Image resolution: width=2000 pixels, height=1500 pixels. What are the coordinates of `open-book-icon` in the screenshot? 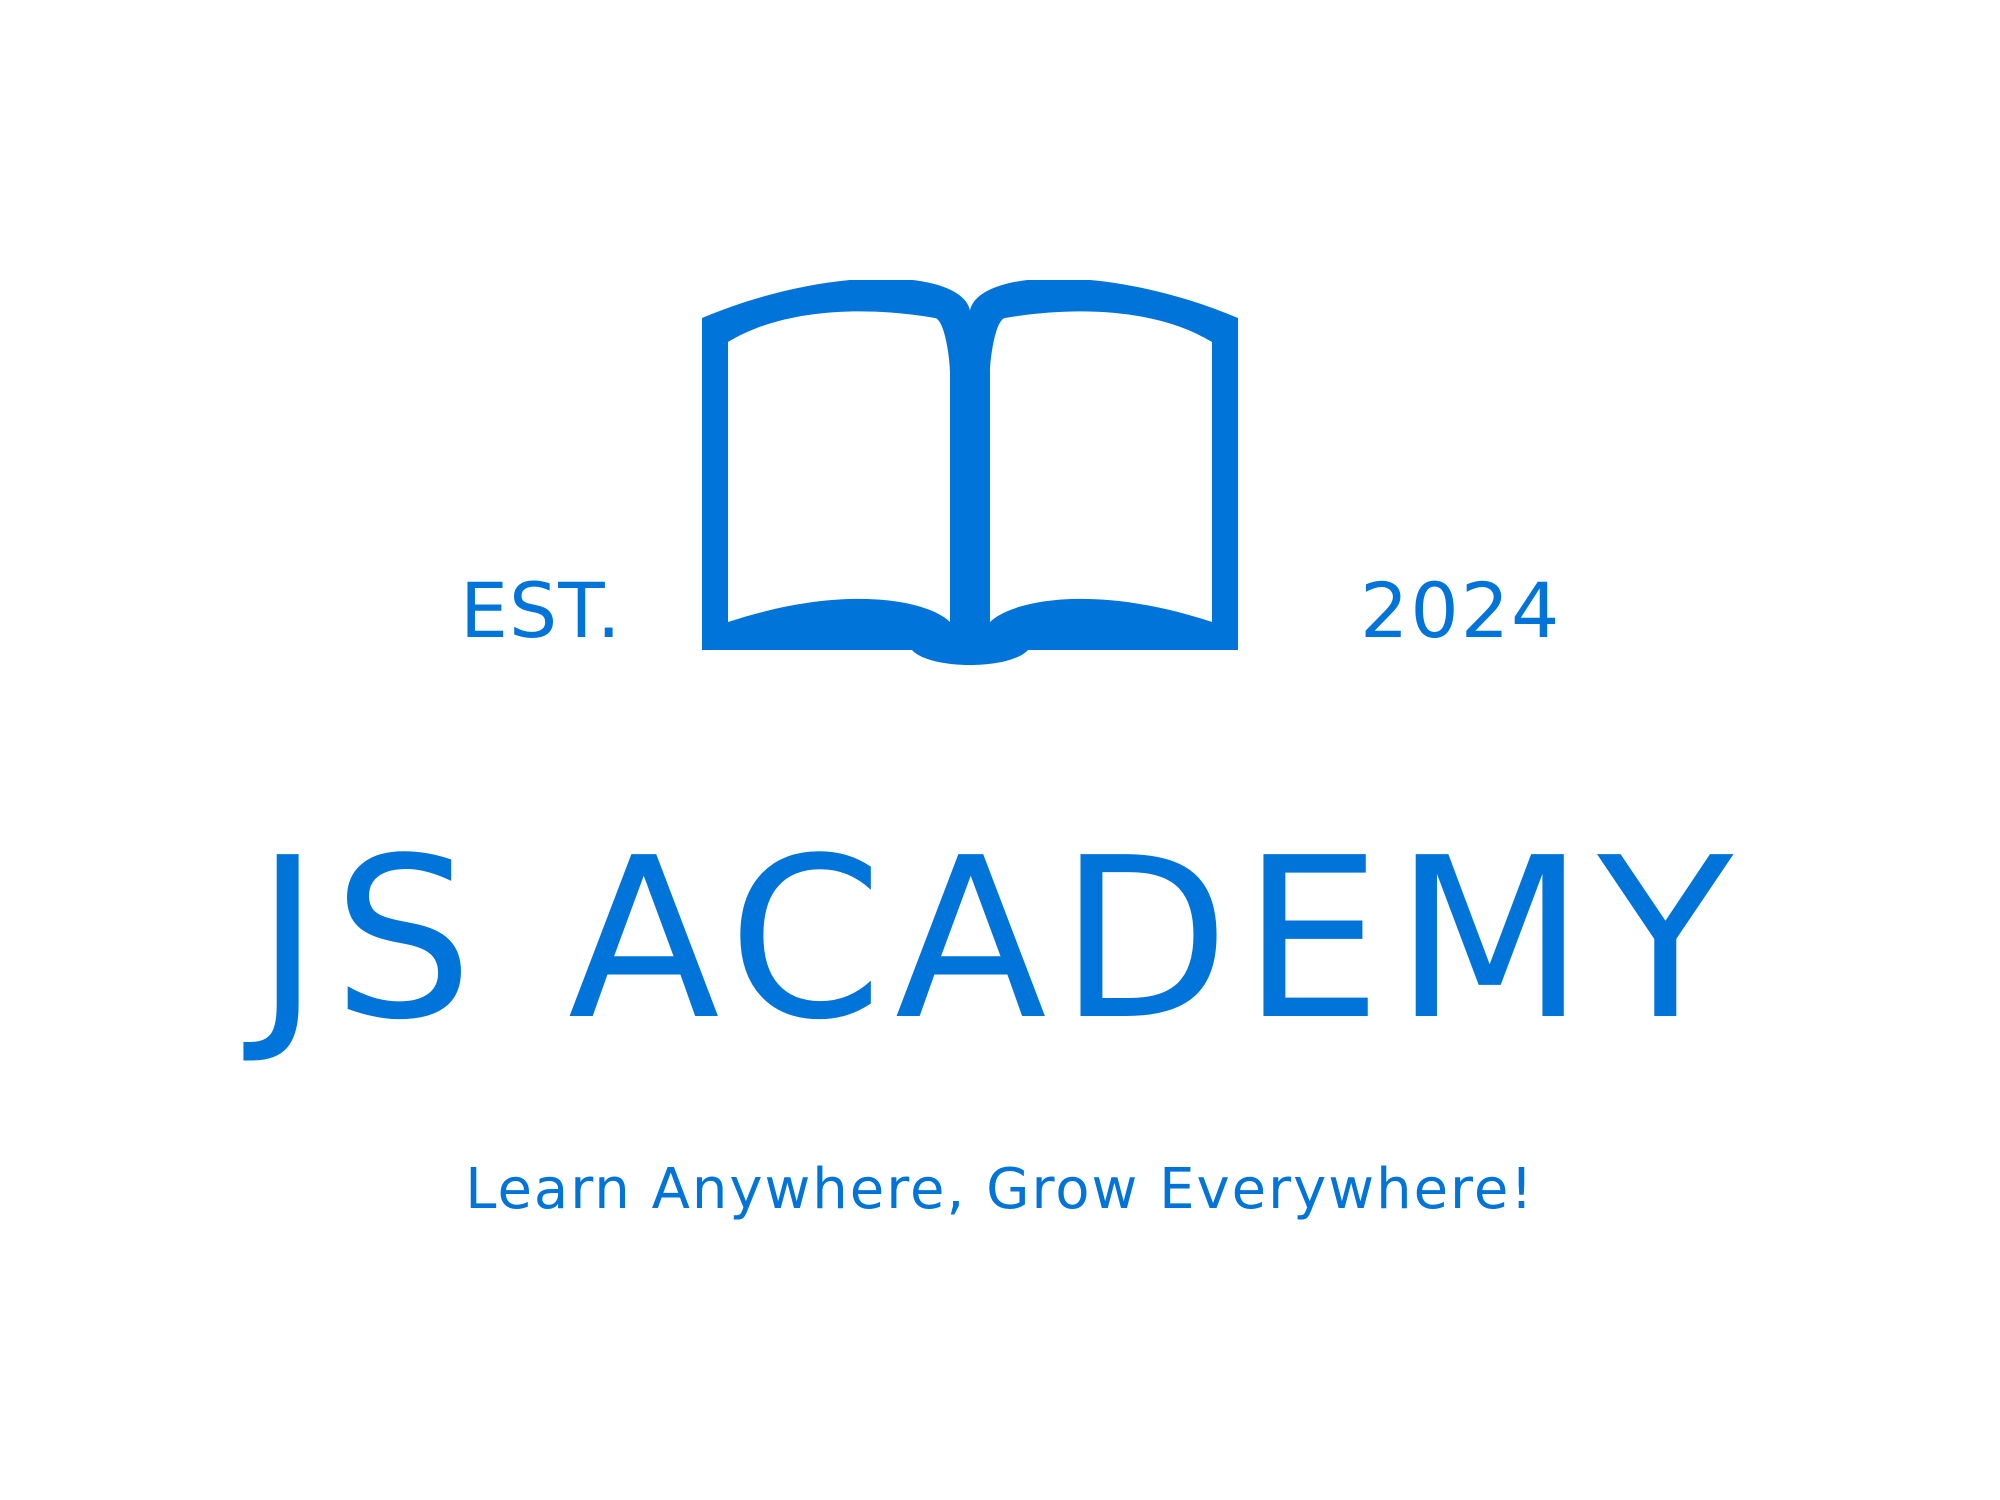 It's located at (970, 472).